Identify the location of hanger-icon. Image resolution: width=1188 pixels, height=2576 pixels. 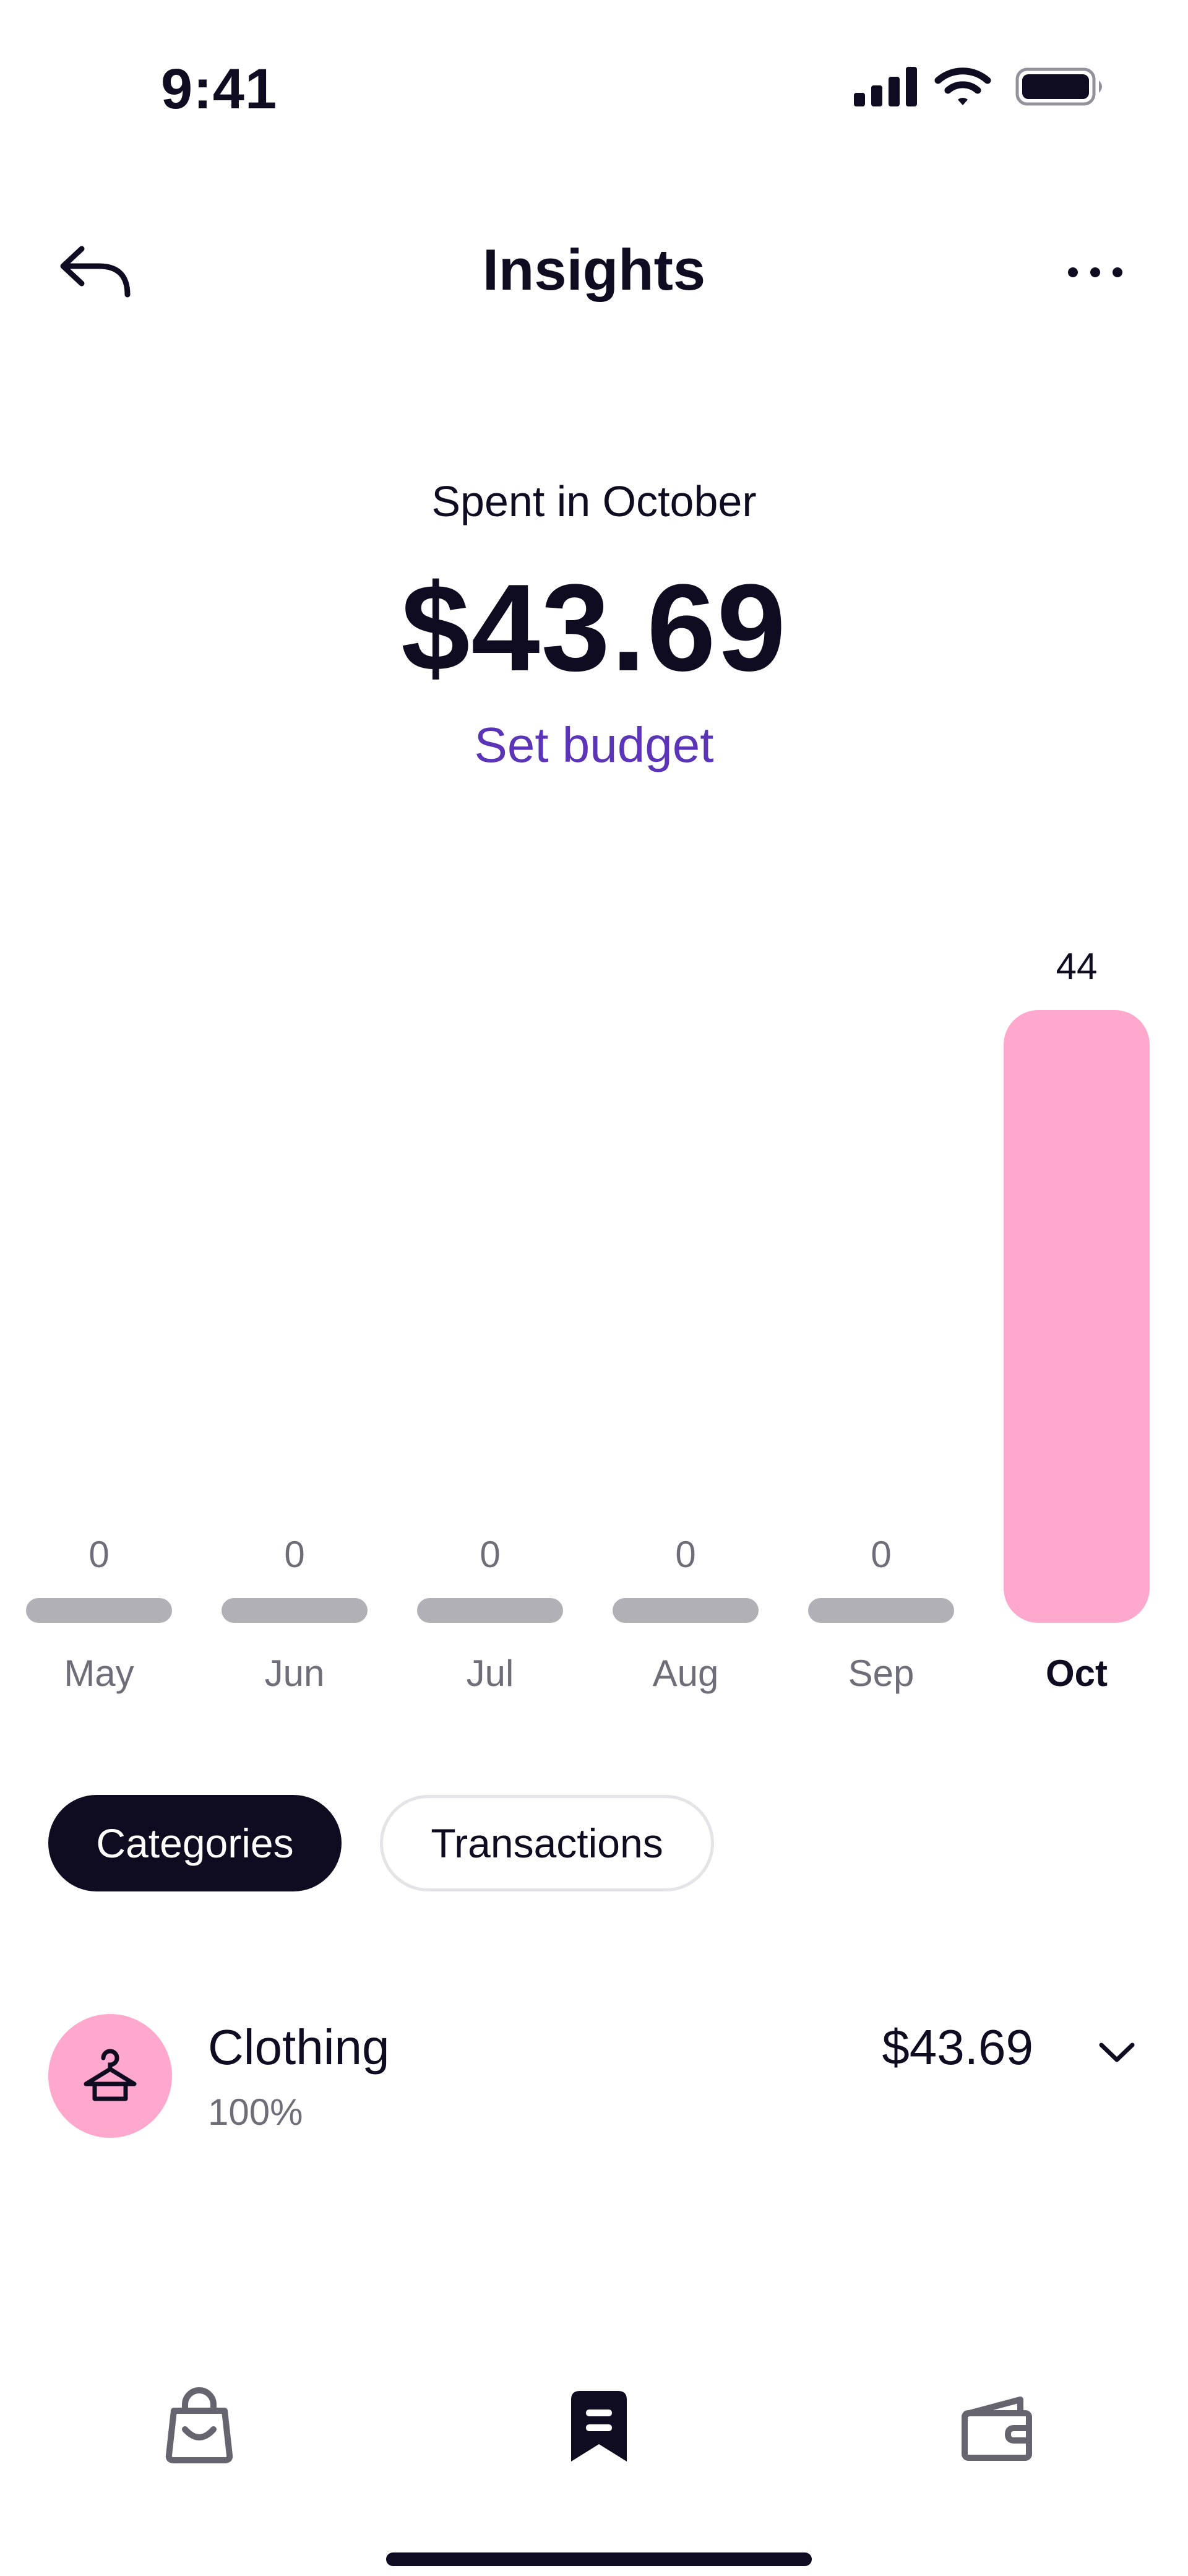
(110, 2075).